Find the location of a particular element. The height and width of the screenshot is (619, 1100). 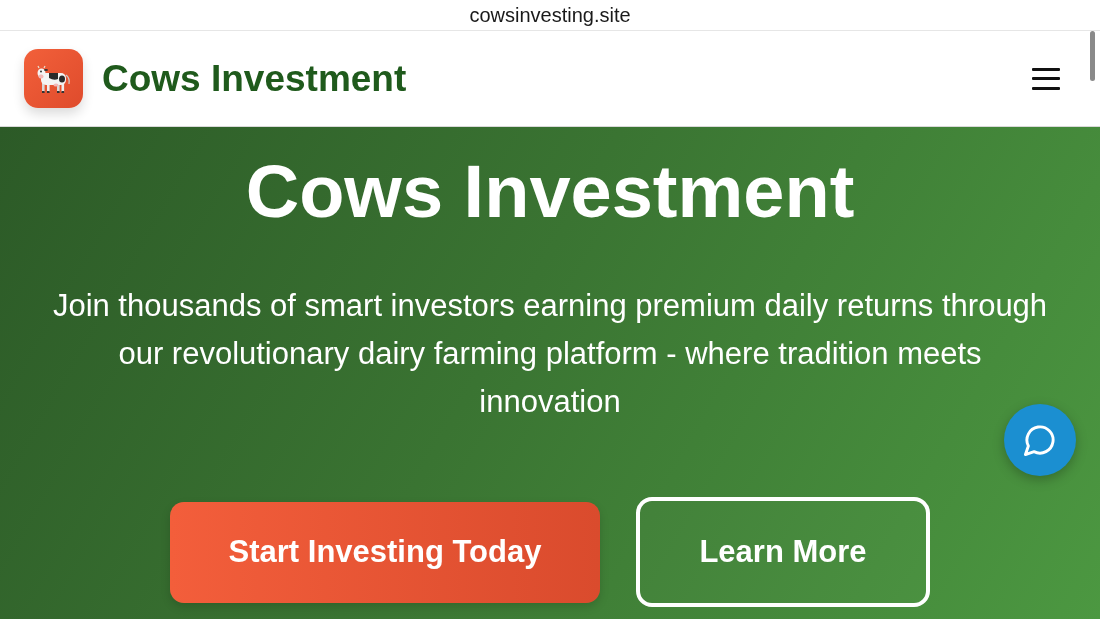

chat-bubble-icon is located at coordinates (1040, 440).